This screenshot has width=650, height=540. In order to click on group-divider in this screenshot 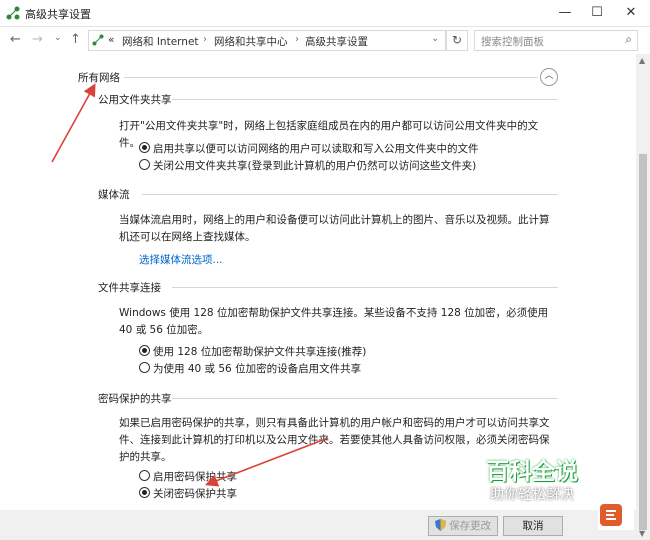, I will do `click(331, 77)`.